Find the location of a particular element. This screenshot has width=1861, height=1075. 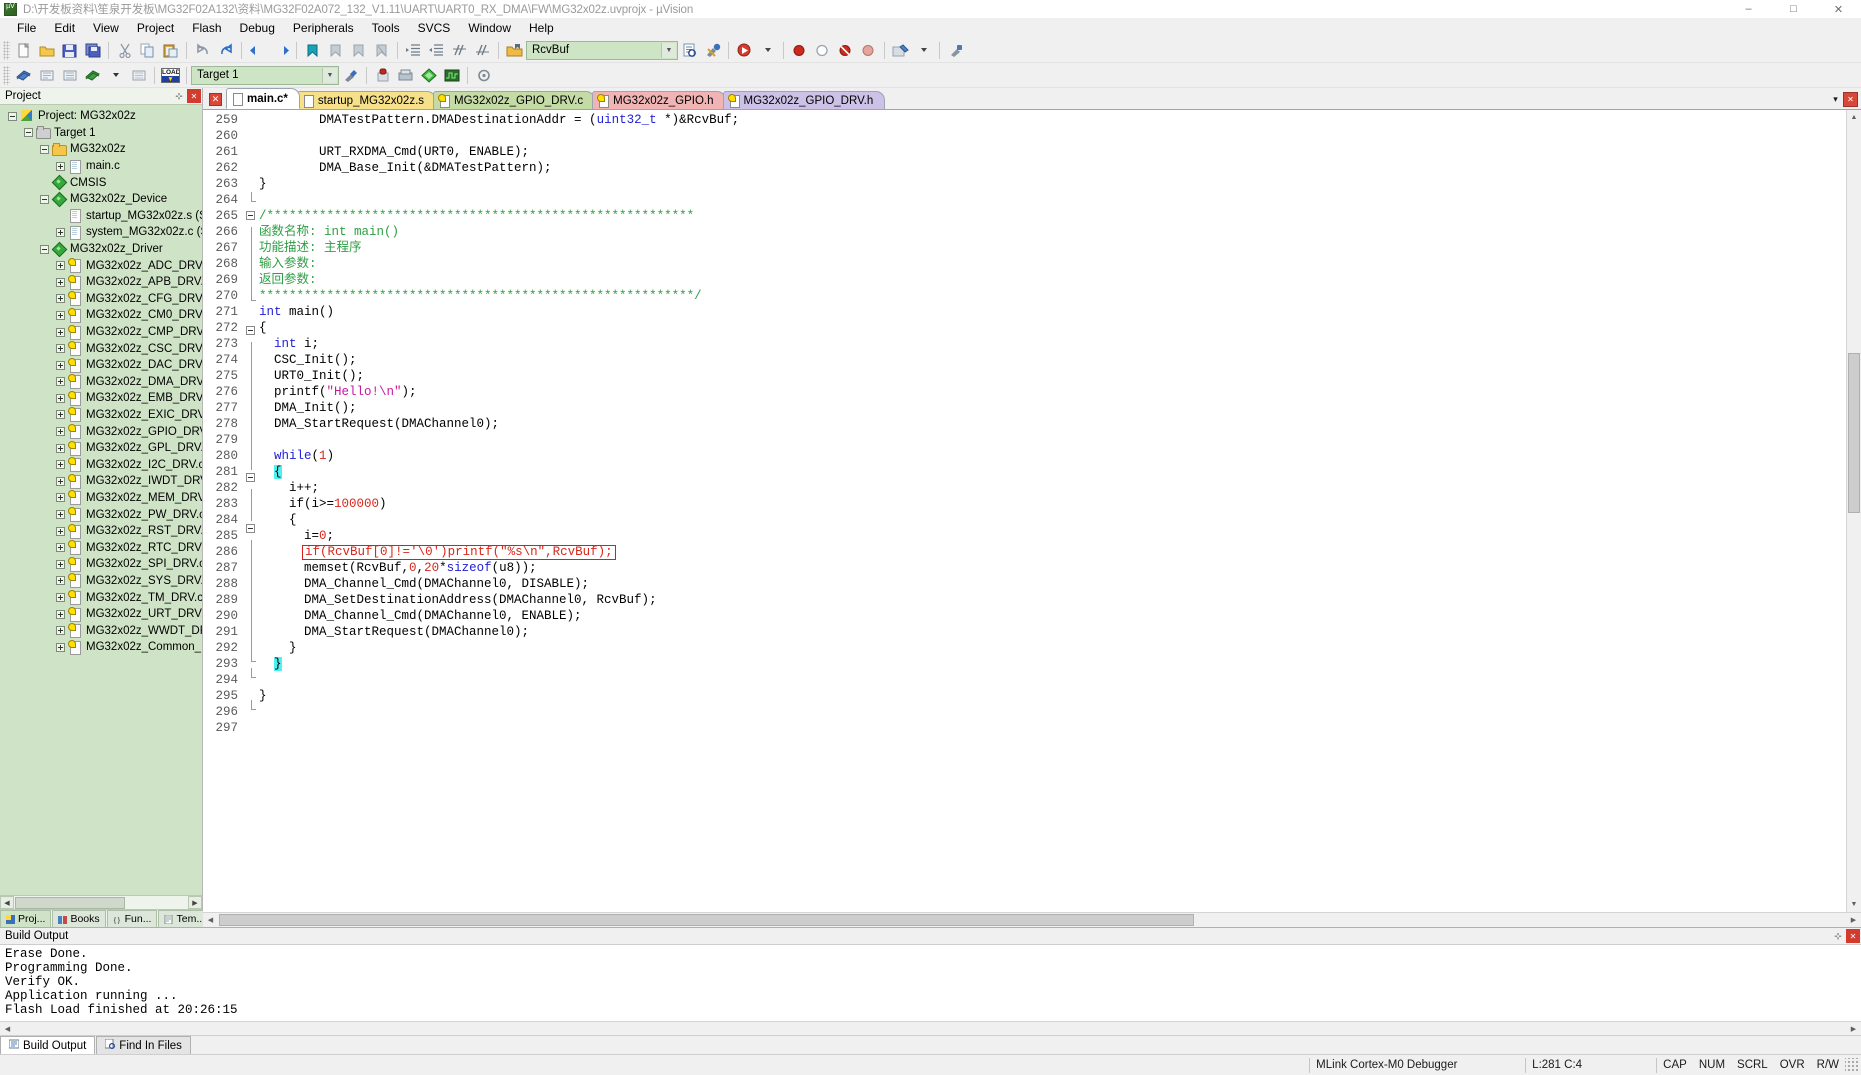

code-line: 返回参数: is located at coordinates (1052, 280).